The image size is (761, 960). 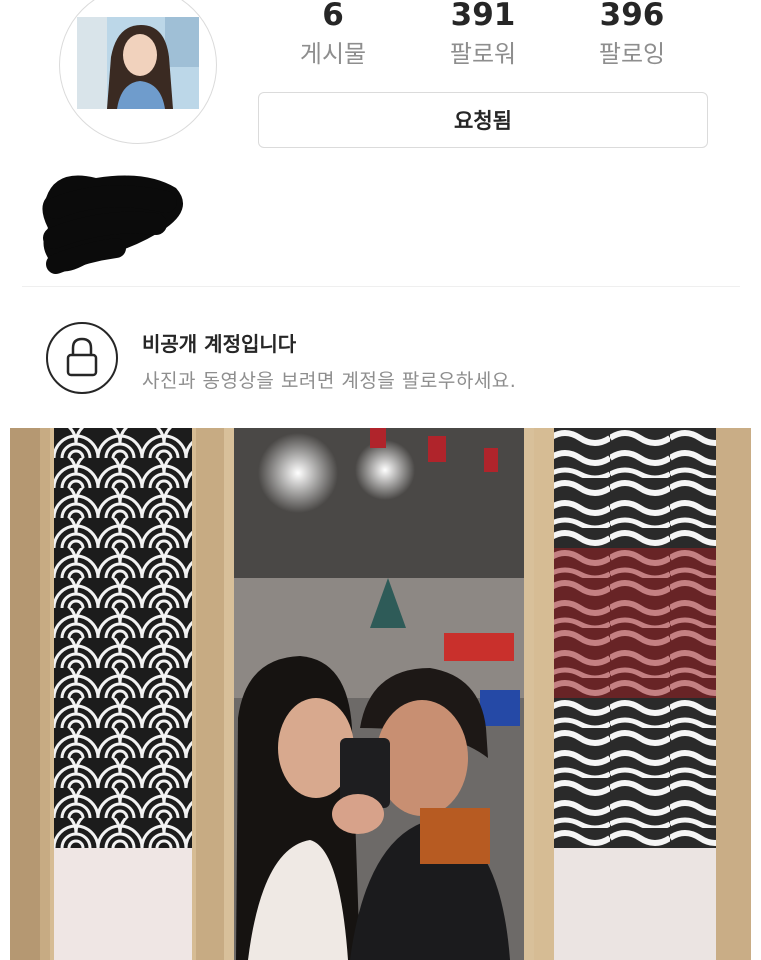 What do you see at coordinates (116, 230) in the screenshot?
I see `redacted-name` at bounding box center [116, 230].